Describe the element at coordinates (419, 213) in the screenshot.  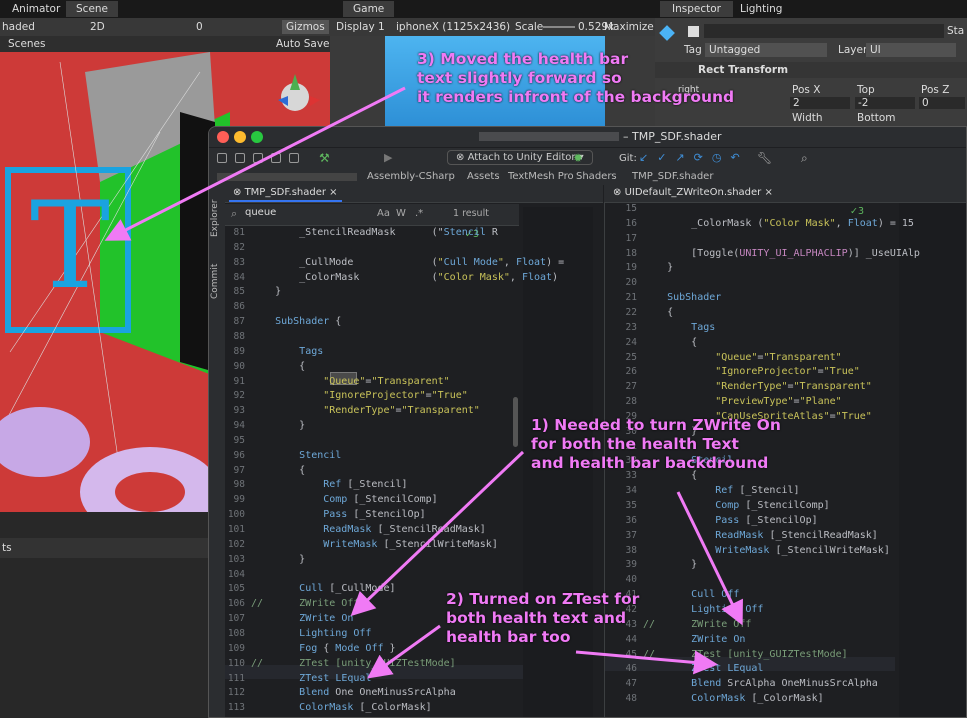
I see `regex-toggle: .*` at that location.